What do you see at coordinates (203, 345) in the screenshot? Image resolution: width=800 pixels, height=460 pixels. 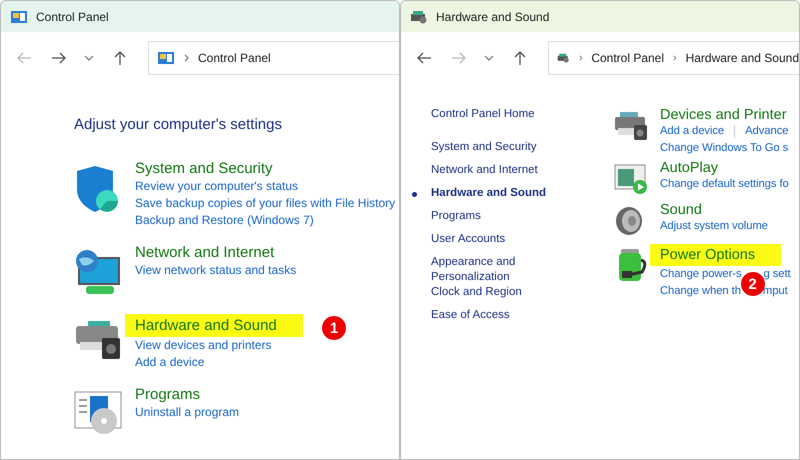 I see `task-link: View devices and printers` at bounding box center [203, 345].